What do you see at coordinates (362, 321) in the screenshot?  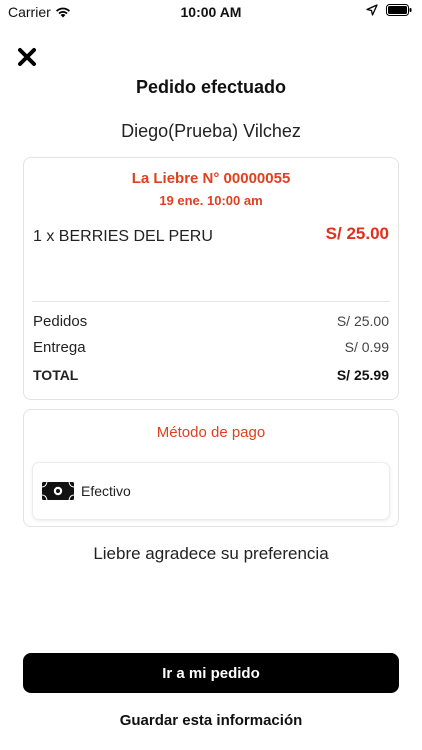 I see `orders-value: S/ 25.00` at bounding box center [362, 321].